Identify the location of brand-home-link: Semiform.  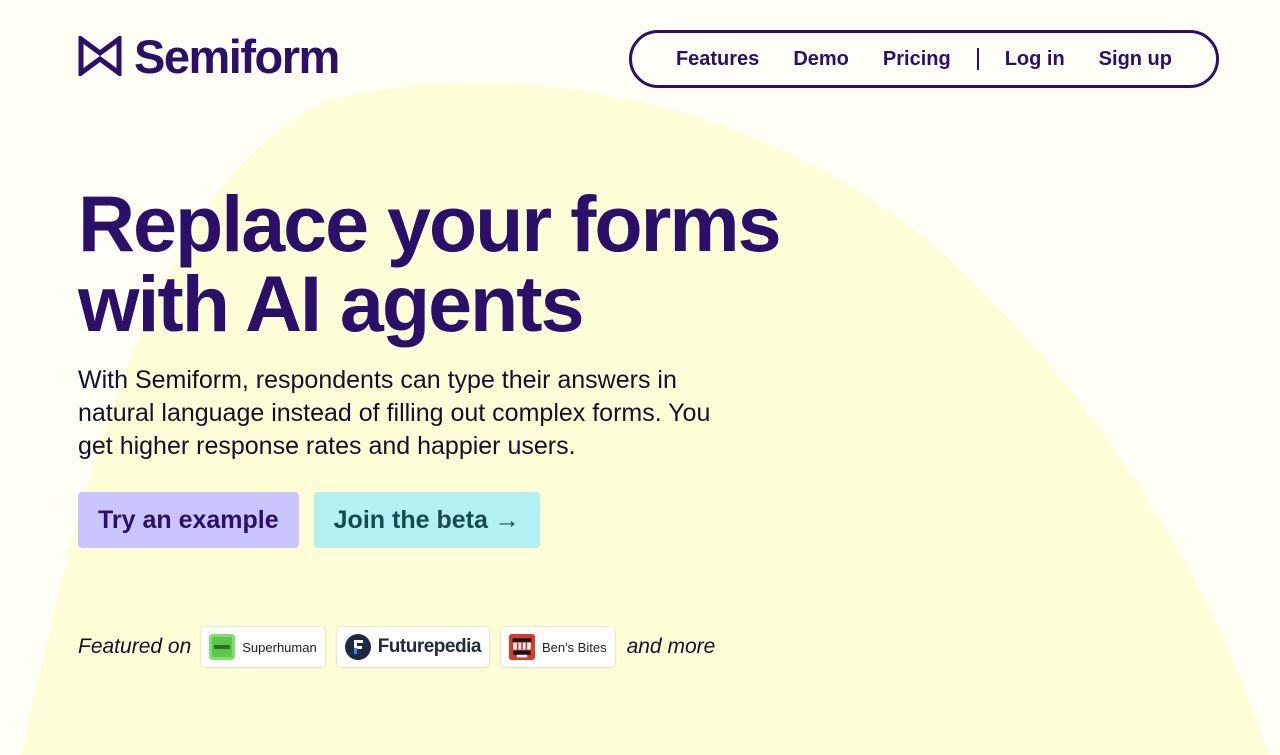
(209, 56).